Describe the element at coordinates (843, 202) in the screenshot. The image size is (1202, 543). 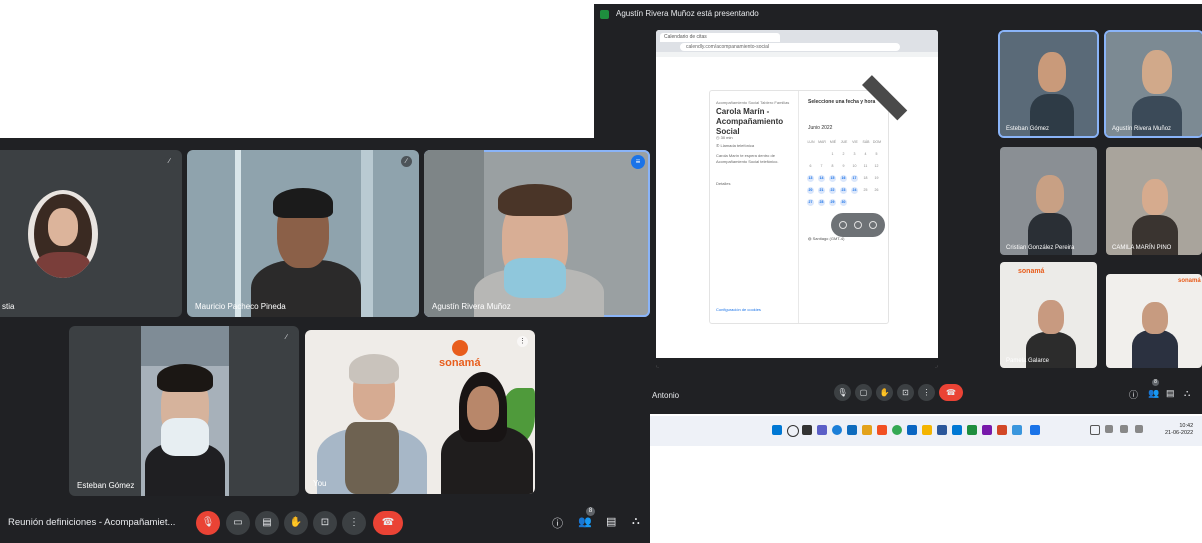
I see `calendar-day: 30` at that location.